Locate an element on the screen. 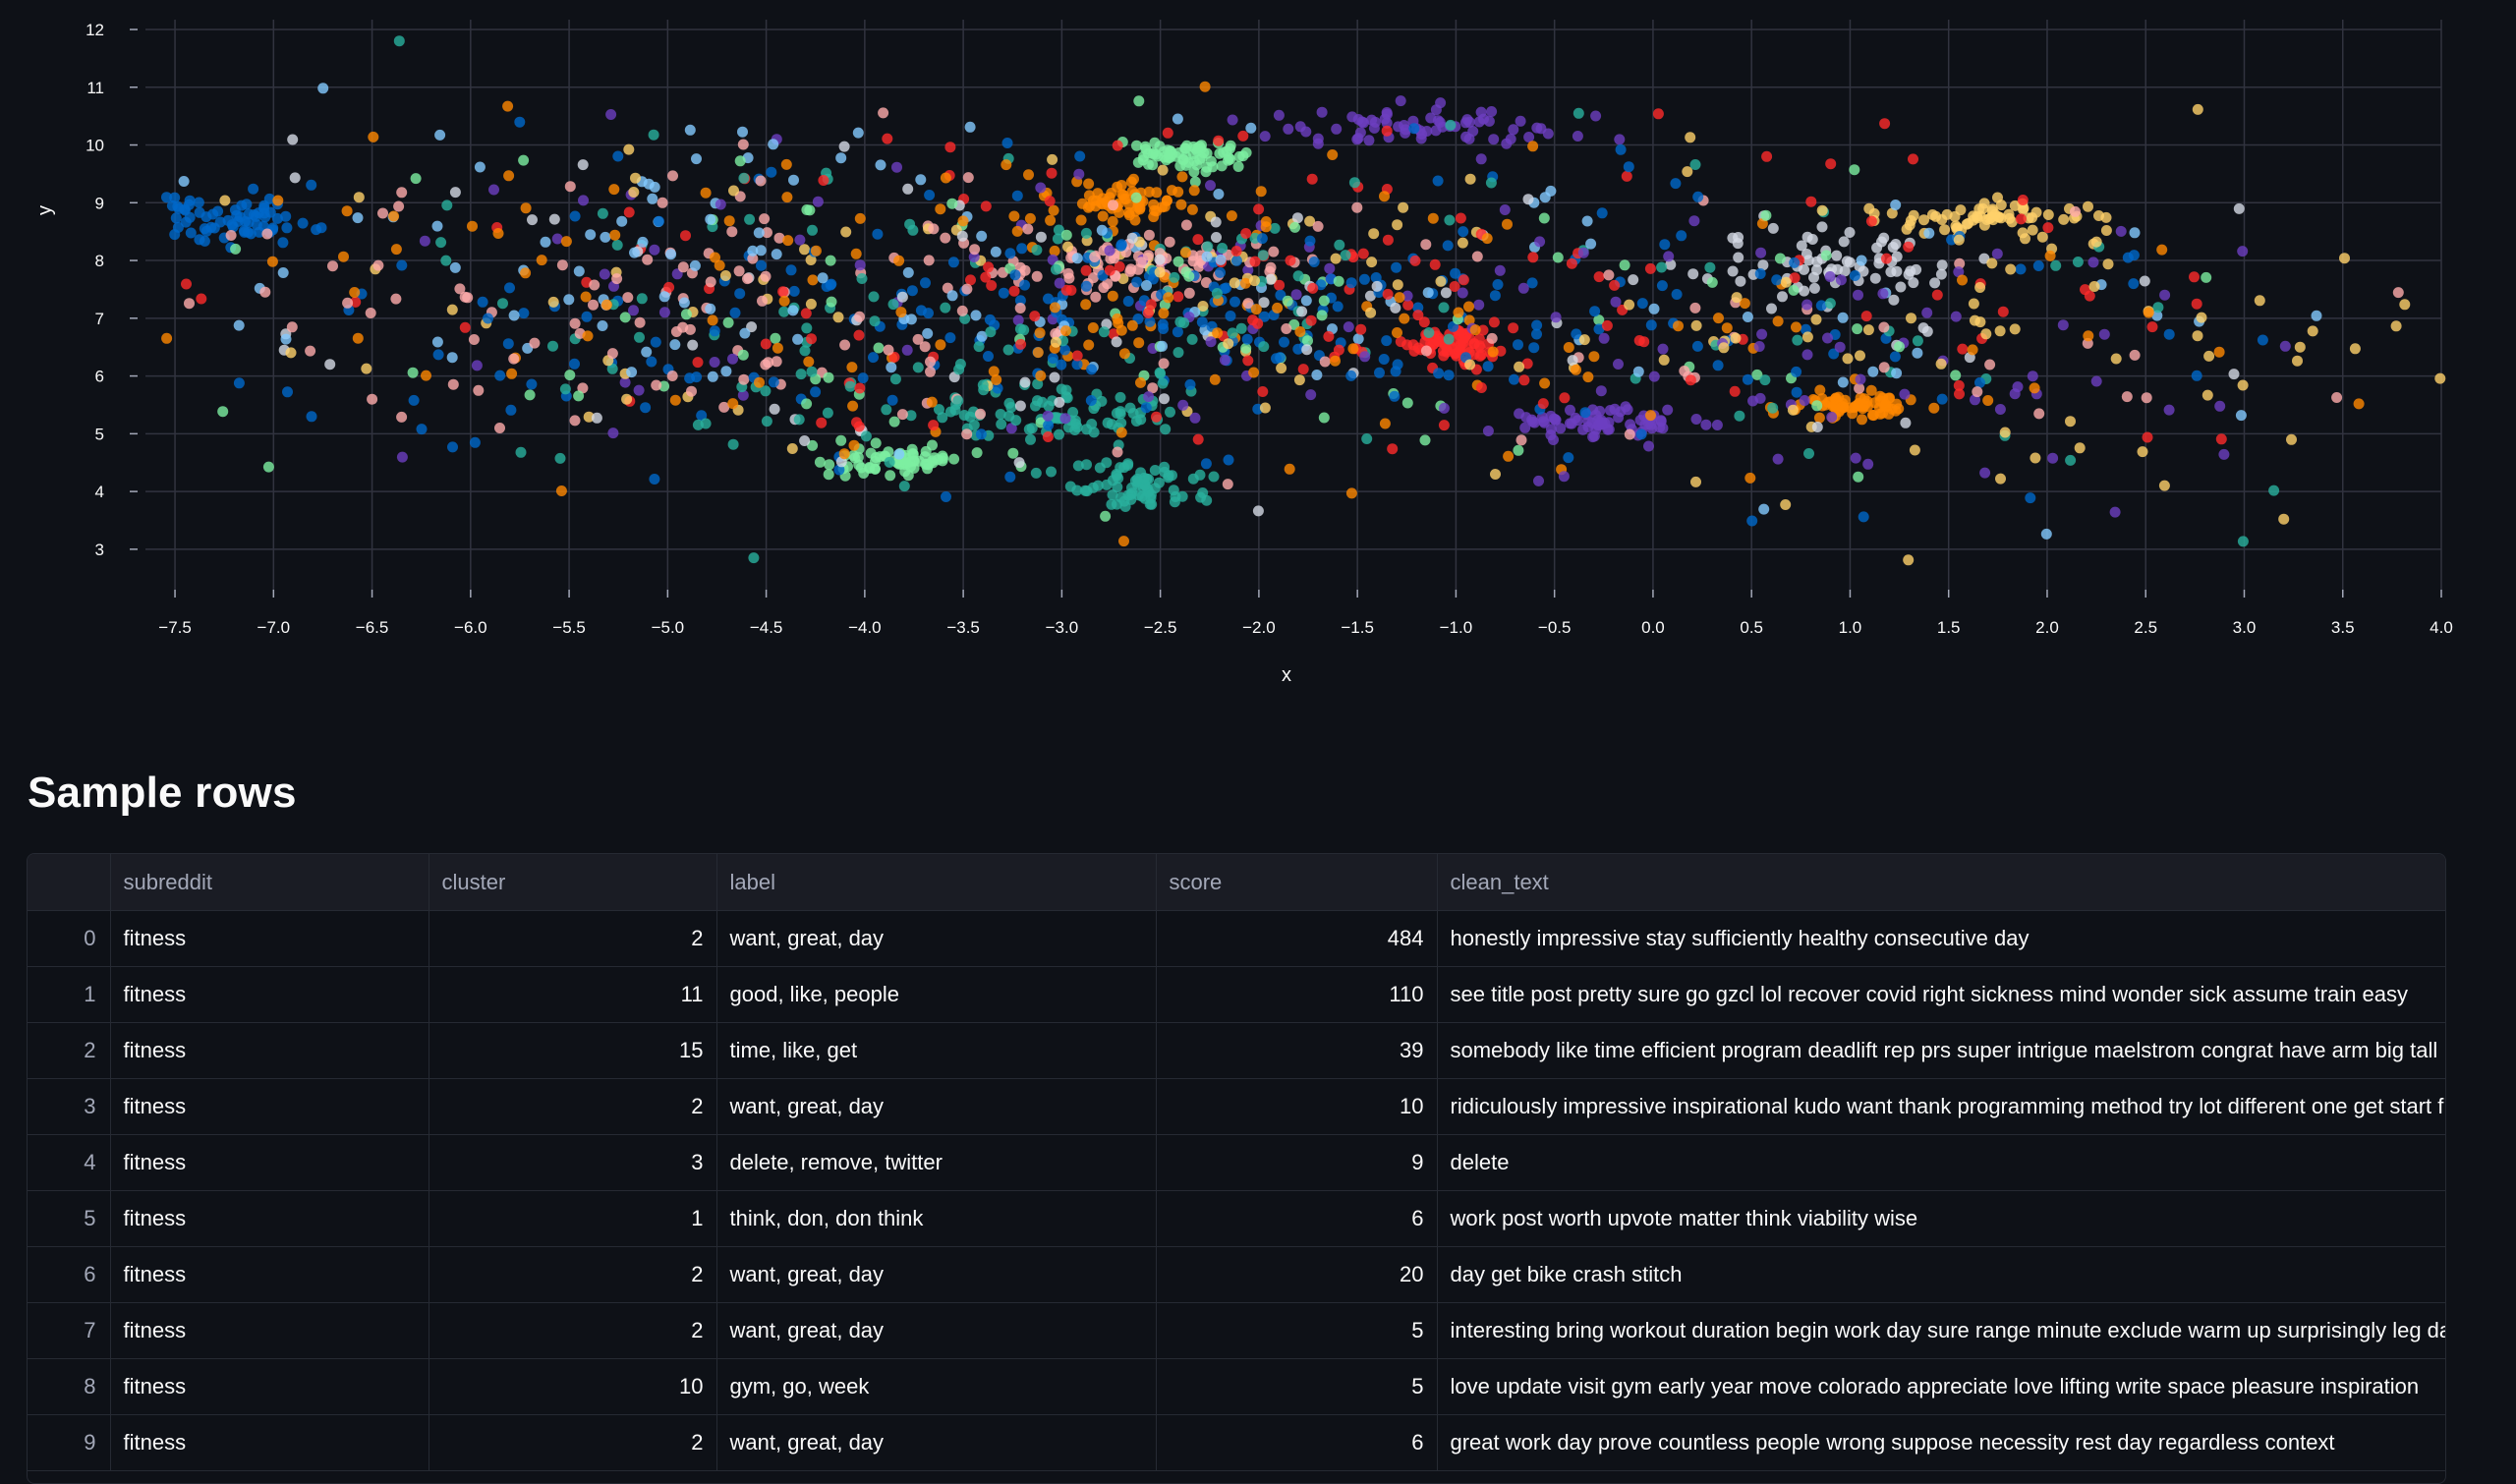  row-index: 3 is located at coordinates (69, 1106).